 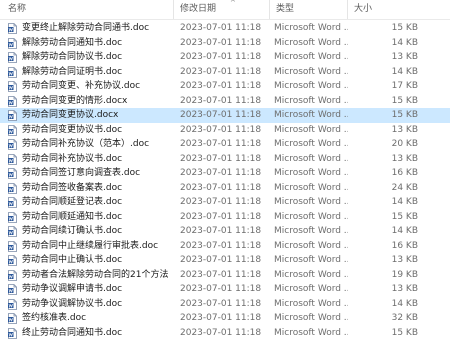 I want to click on file-name: 解除劳动合同证明书.doc, so click(x=72, y=71).